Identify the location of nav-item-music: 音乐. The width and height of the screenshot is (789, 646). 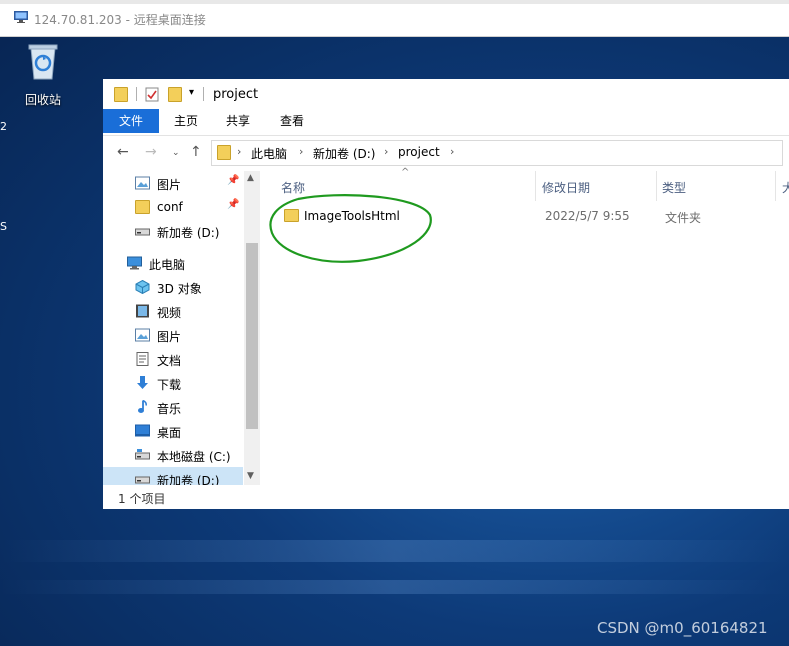
(173, 407).